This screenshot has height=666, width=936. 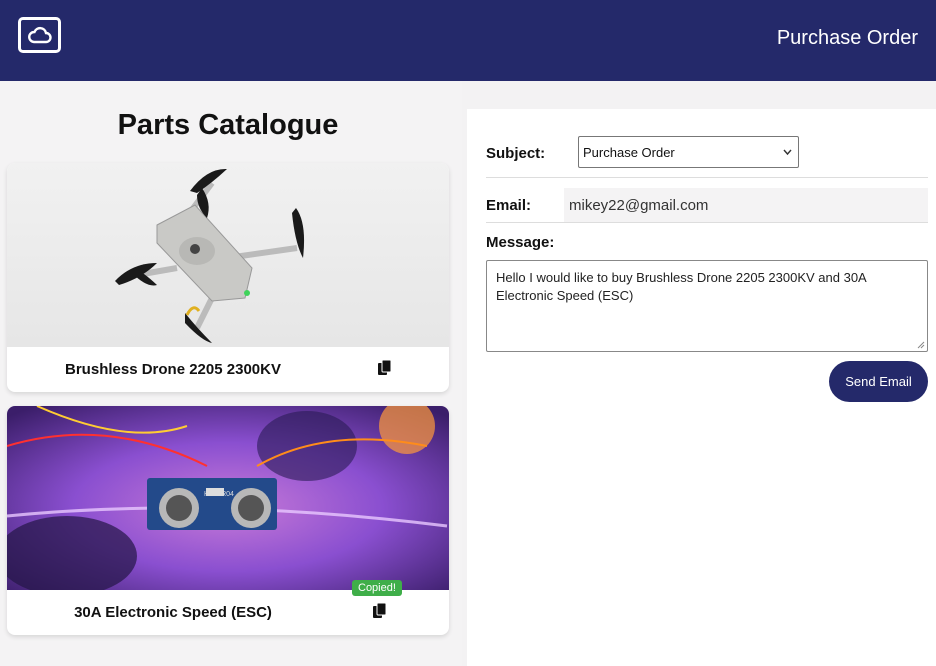 I want to click on email-field: mikey22@gmail.com, so click(x=746, y=205).